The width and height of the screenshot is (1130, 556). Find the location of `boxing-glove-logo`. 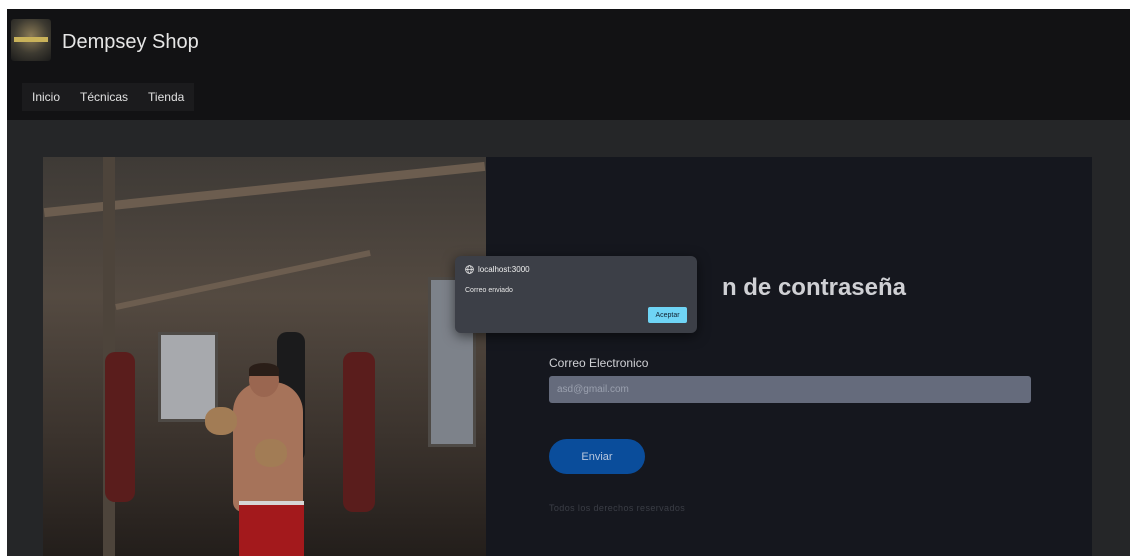

boxing-glove-logo is located at coordinates (31, 40).